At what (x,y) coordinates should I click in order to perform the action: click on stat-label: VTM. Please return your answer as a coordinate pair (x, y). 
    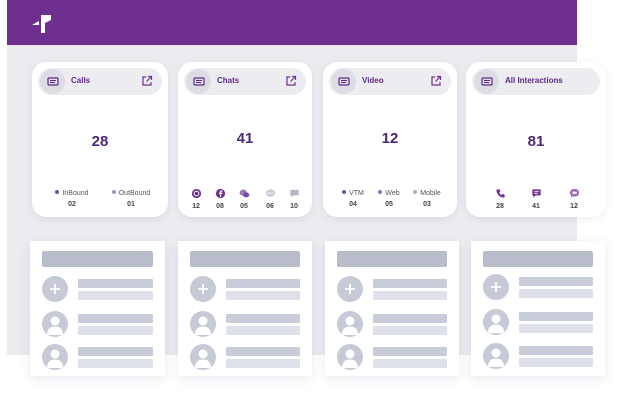
    Looking at the image, I should click on (356, 193).